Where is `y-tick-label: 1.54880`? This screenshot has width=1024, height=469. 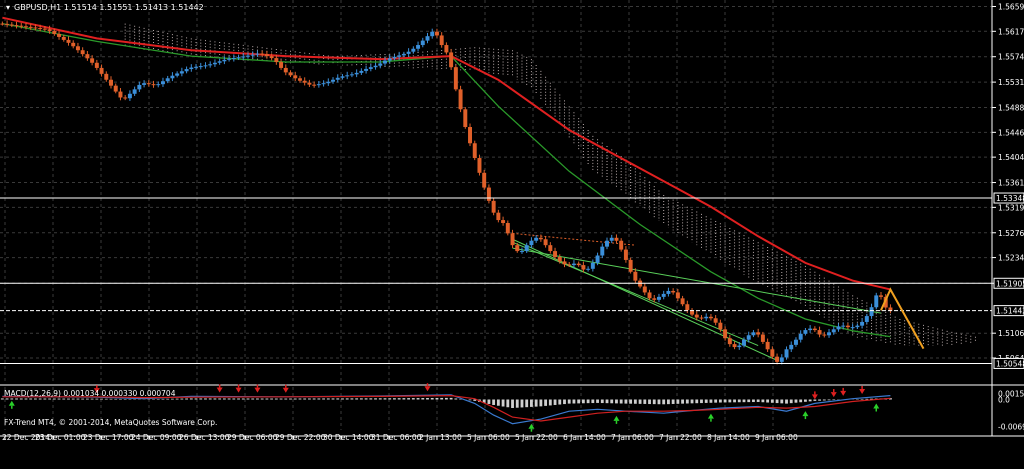
y-tick-label: 1.54880 is located at coordinates (1011, 108).